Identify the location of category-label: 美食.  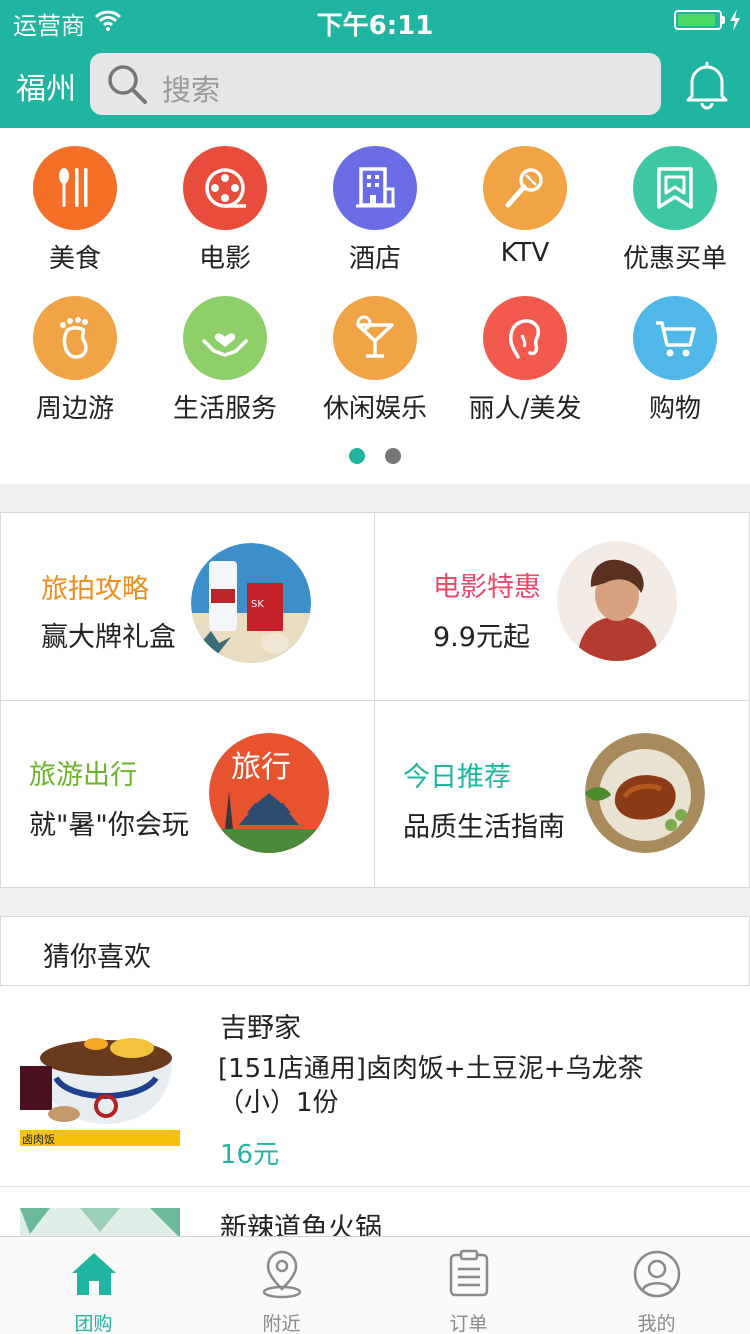
(74, 259).